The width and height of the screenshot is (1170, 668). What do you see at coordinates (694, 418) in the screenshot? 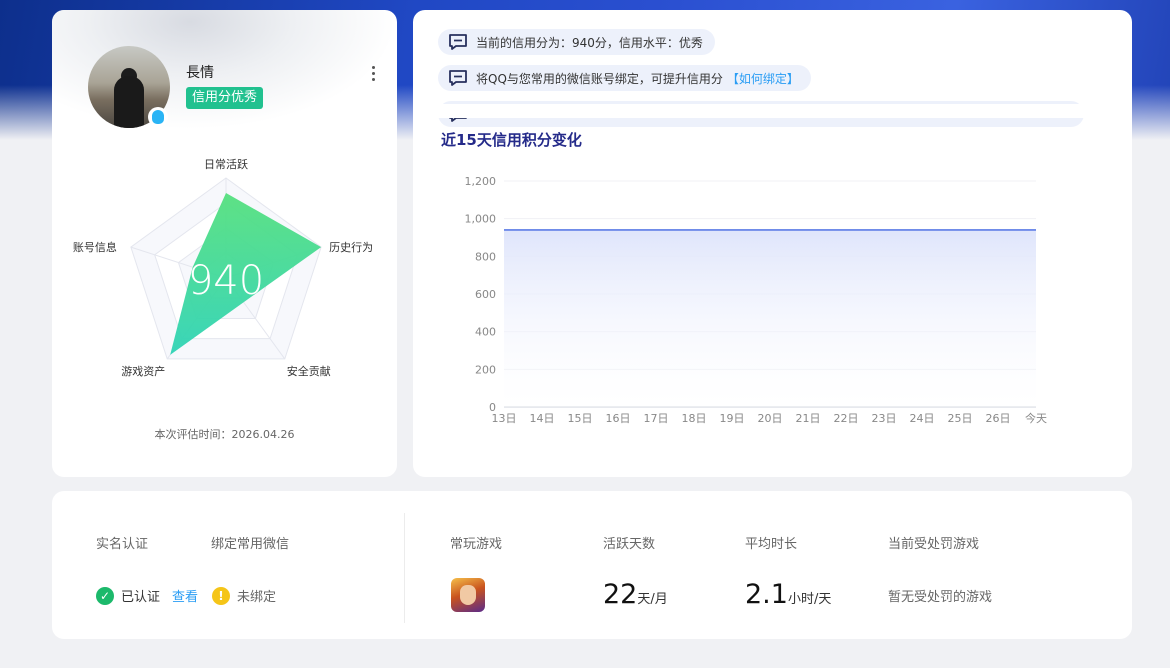
I see `x-tick-label: 18日` at bounding box center [694, 418].